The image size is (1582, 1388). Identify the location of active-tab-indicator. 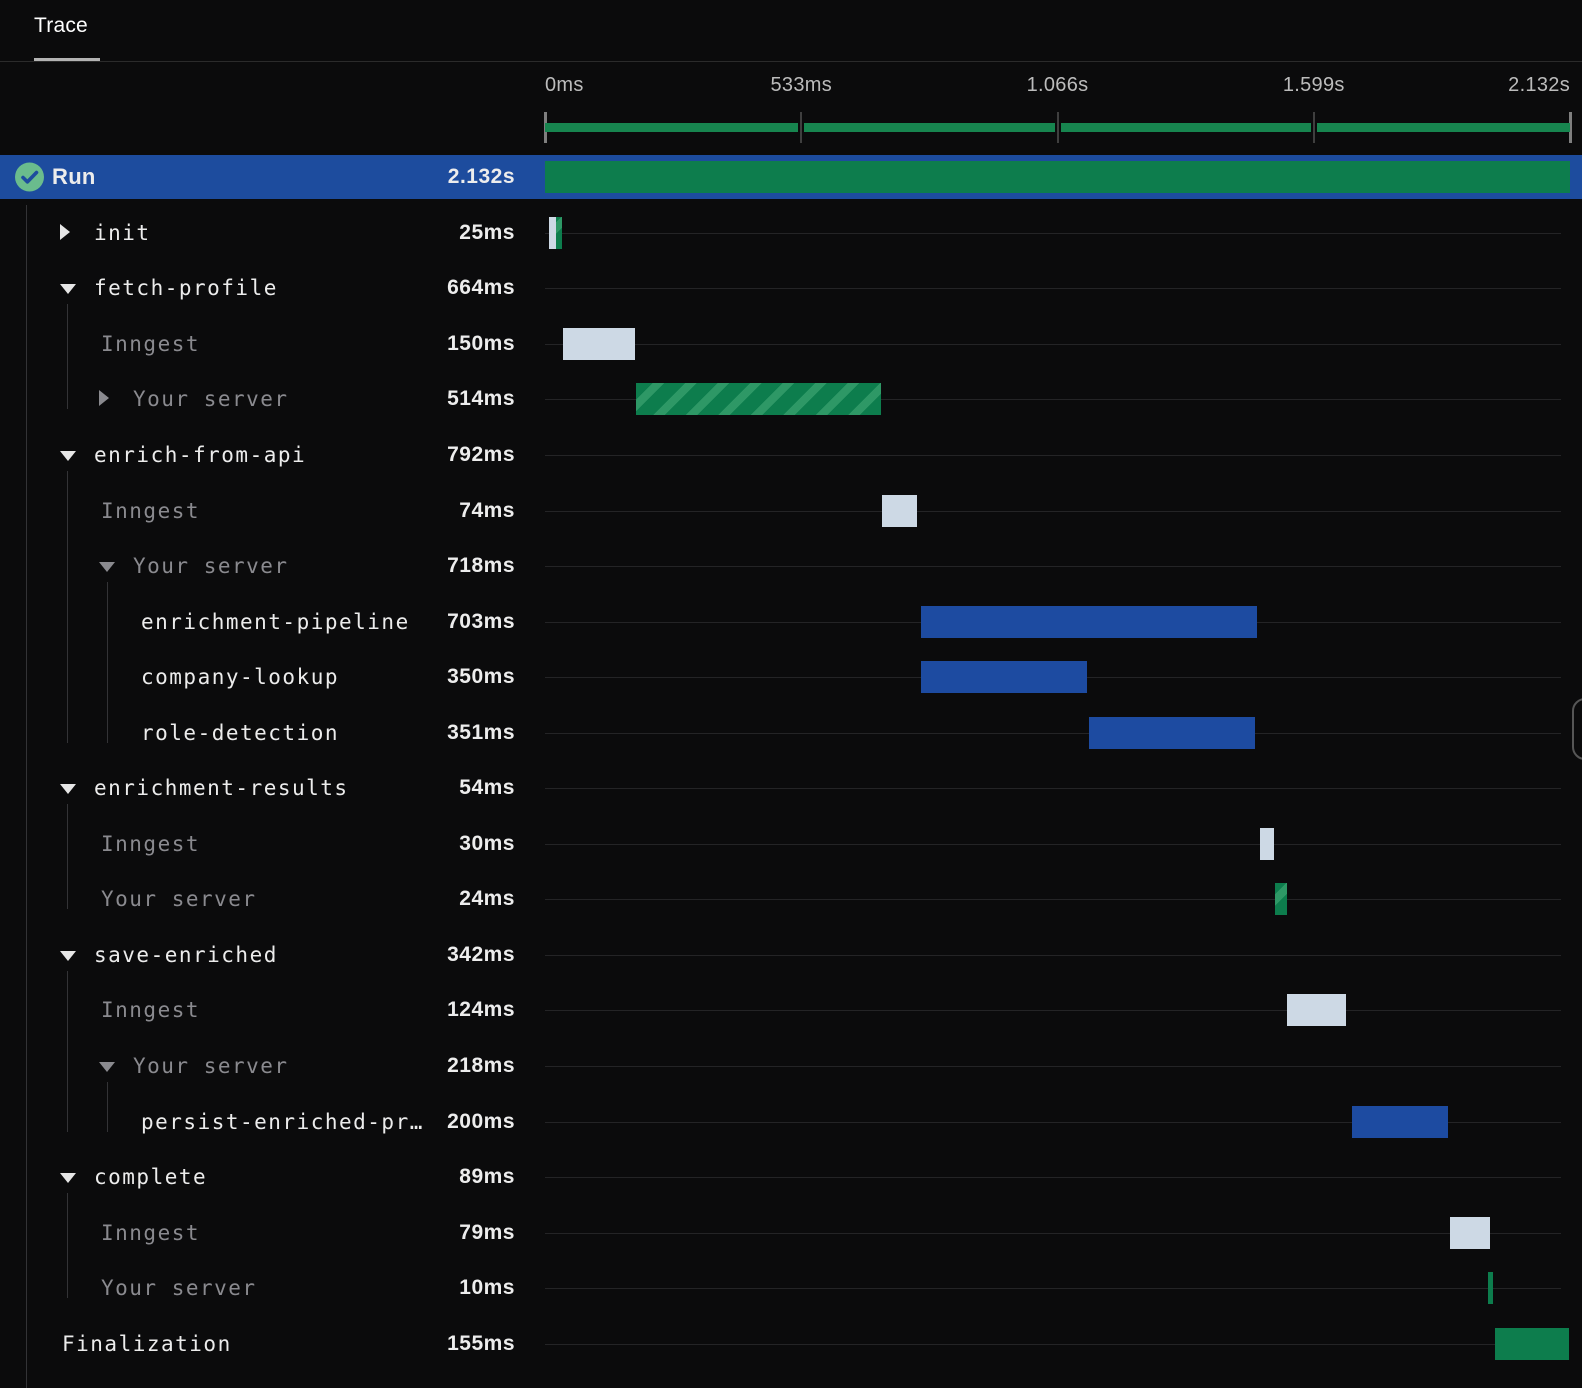
(67, 59).